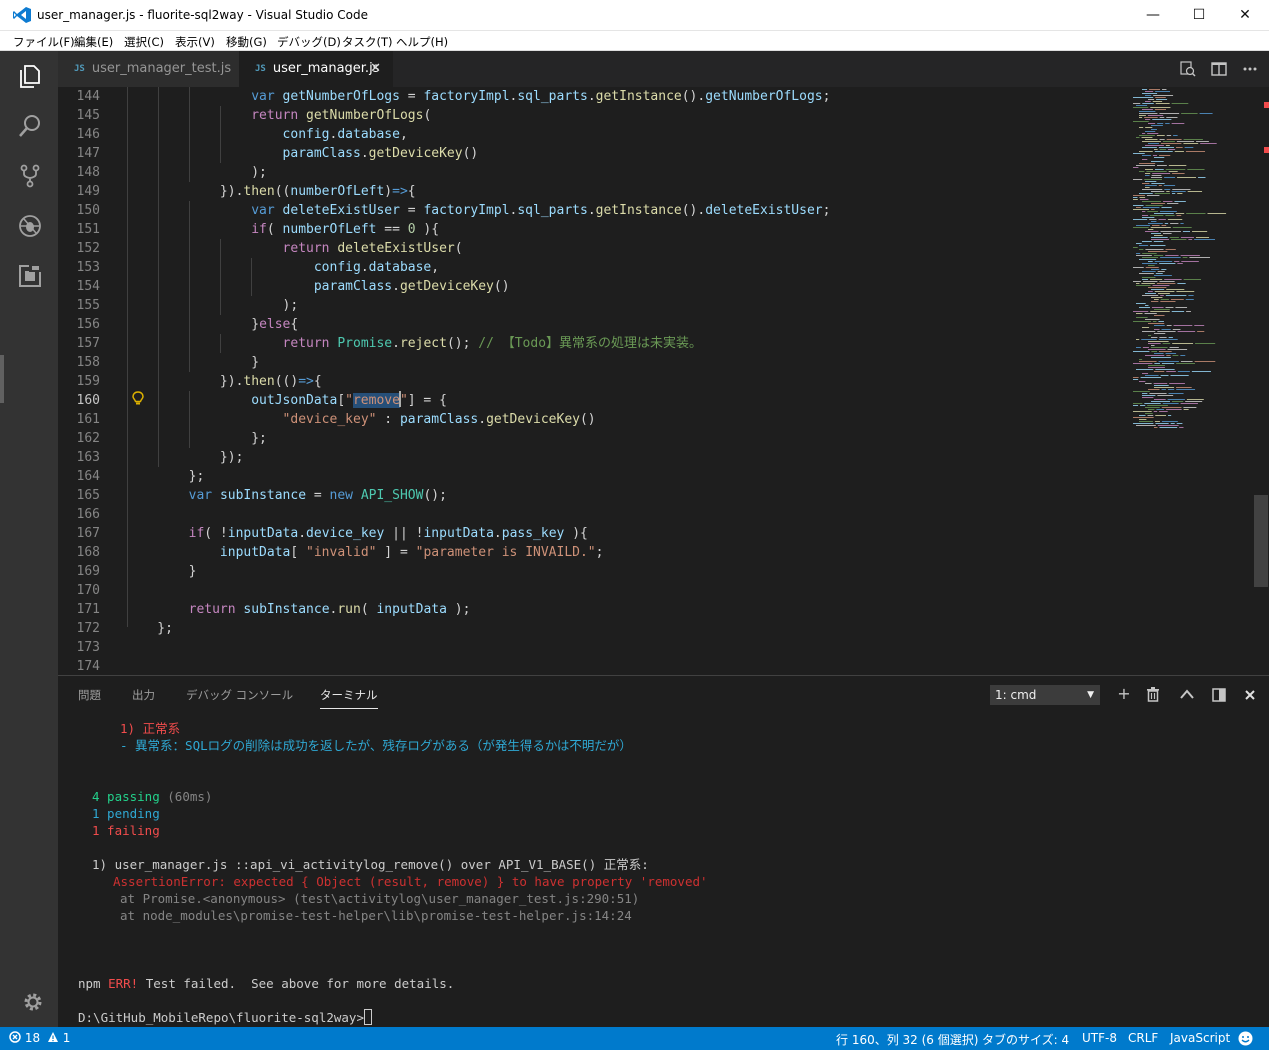  I want to click on menu-file: ファイル(F), so click(44, 42).